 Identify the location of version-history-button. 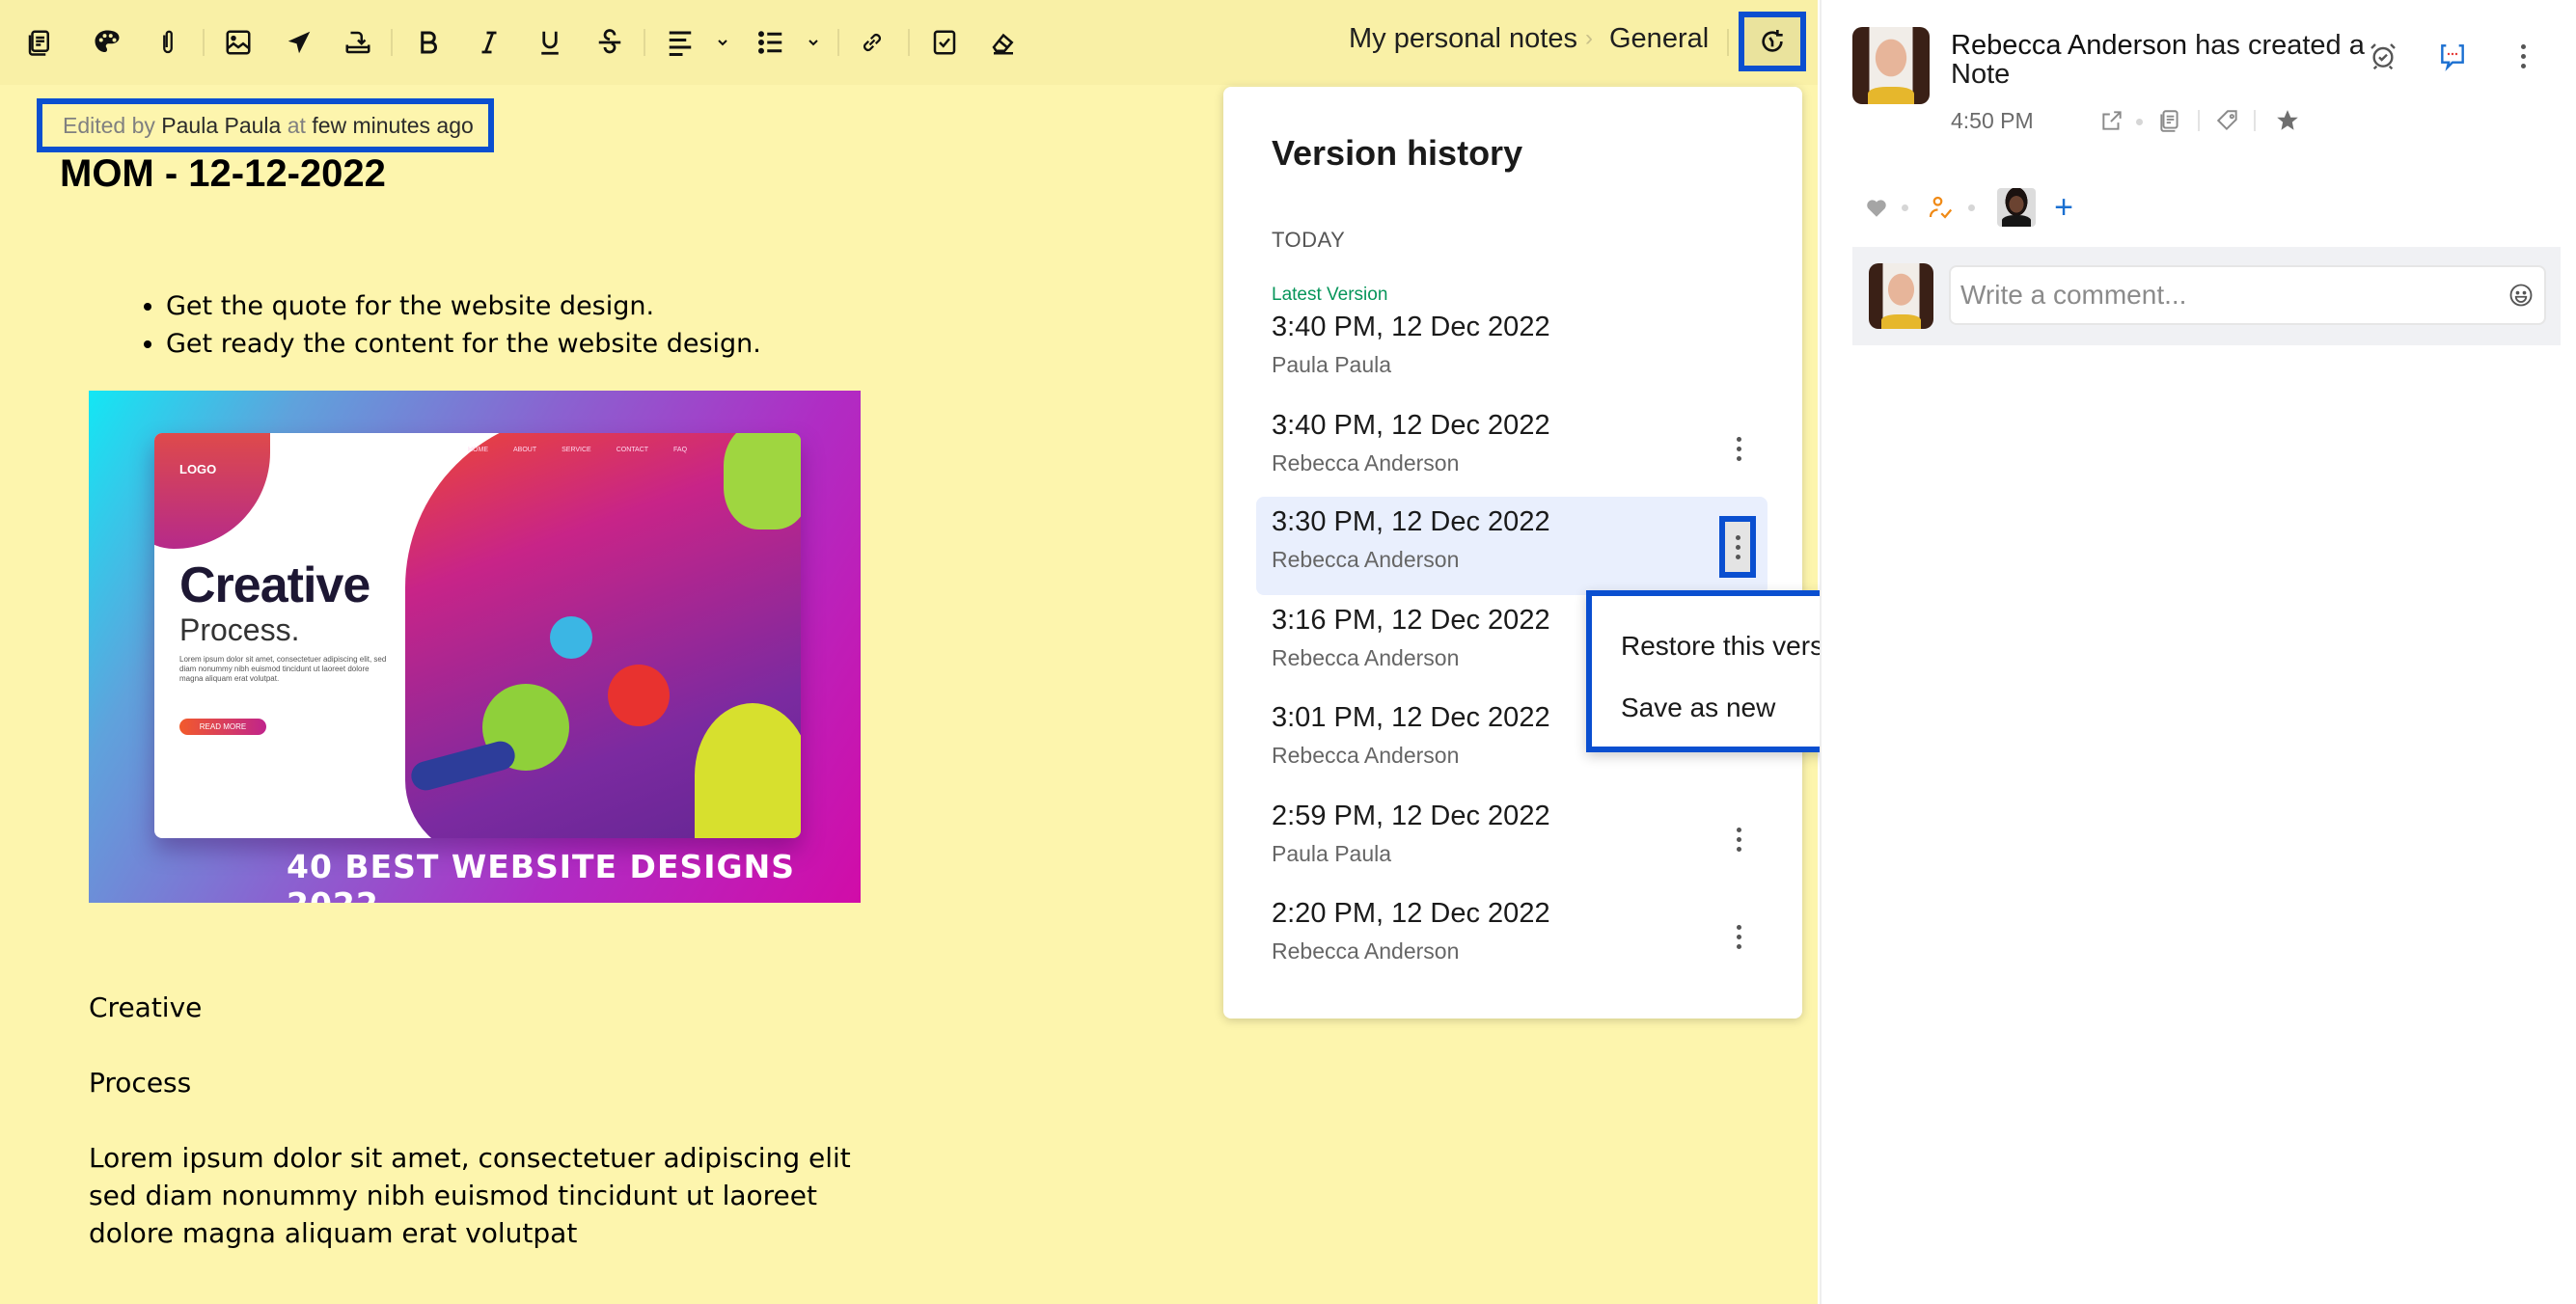
(1773, 41).